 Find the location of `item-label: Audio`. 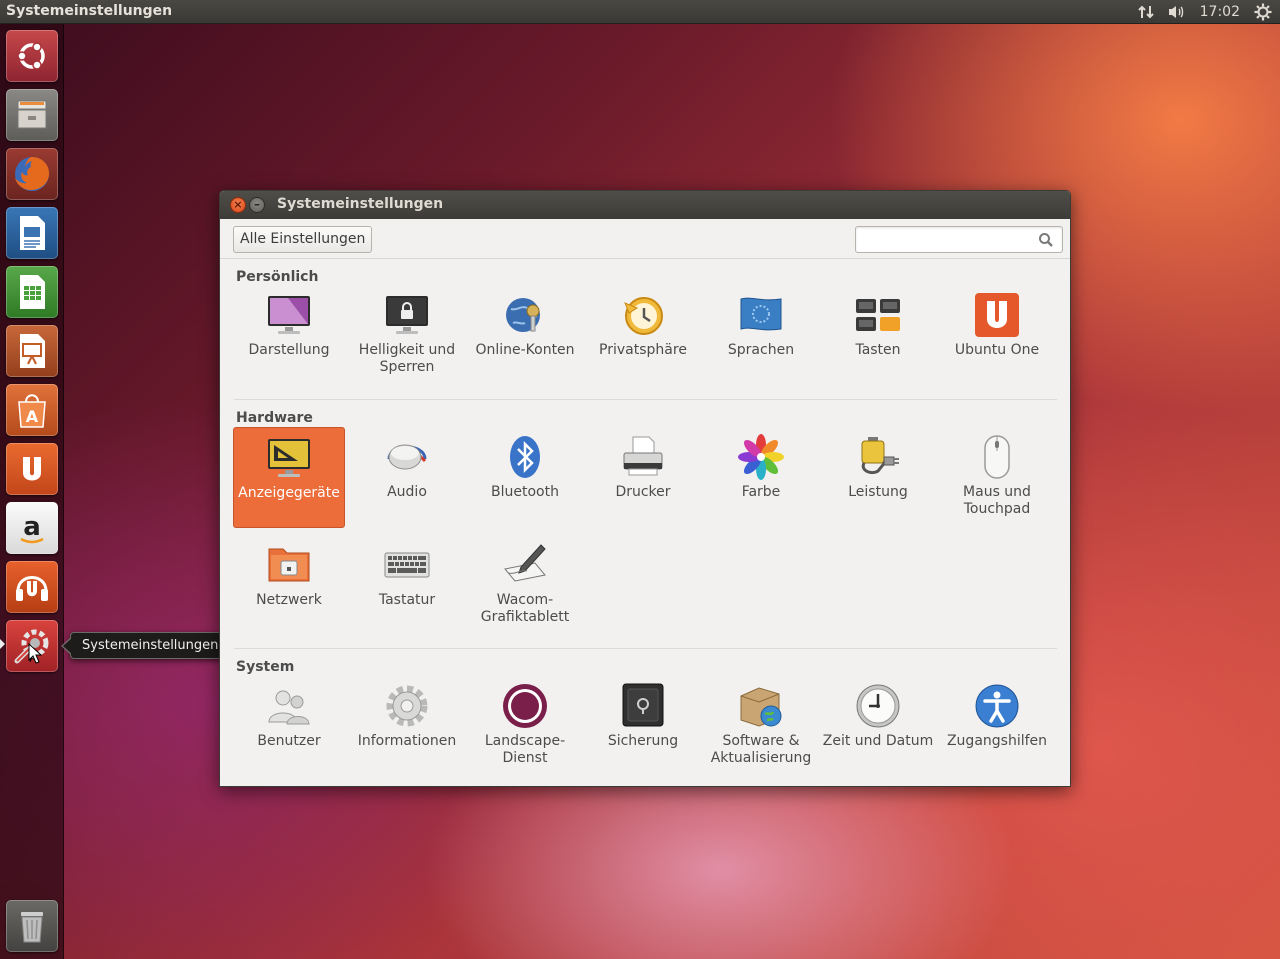

item-label: Audio is located at coordinates (407, 492).